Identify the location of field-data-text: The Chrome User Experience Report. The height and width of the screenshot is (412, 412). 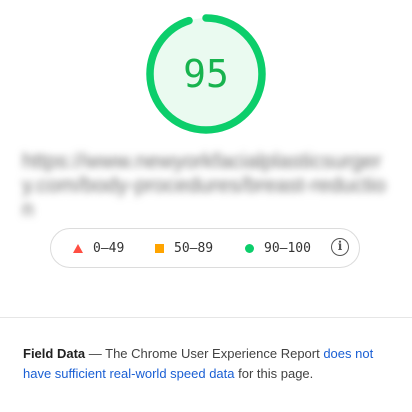
(214, 353).